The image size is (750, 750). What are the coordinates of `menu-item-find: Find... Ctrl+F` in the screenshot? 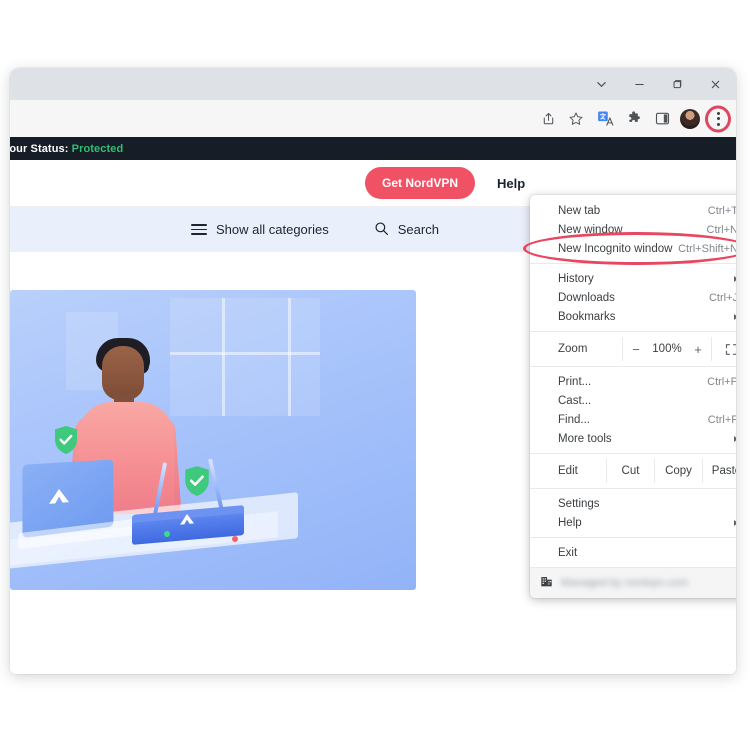 It's located at (633, 419).